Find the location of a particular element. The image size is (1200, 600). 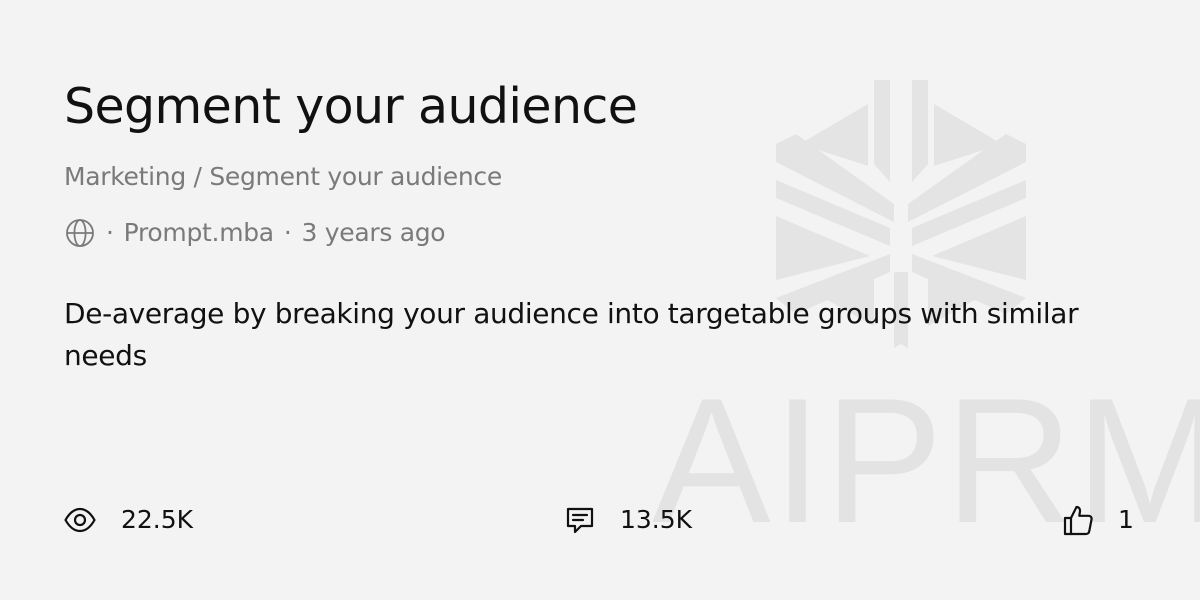

prompt-meta: · Prompt.mba · 3 years ago is located at coordinates (255, 233).